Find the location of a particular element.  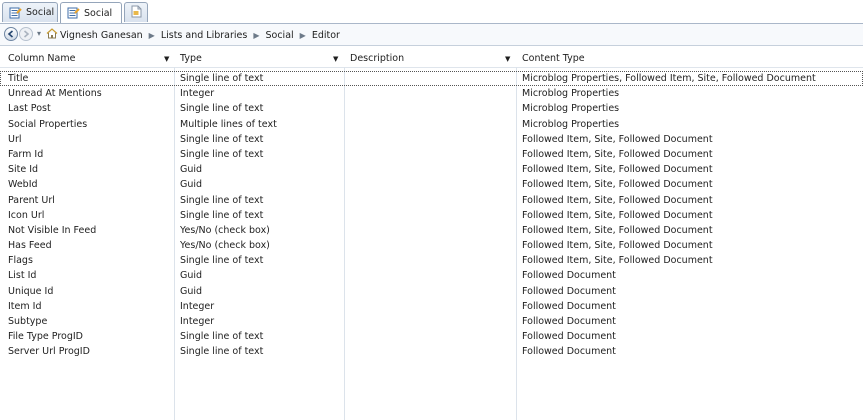

cell-column-name: Site Id is located at coordinates (23, 170).